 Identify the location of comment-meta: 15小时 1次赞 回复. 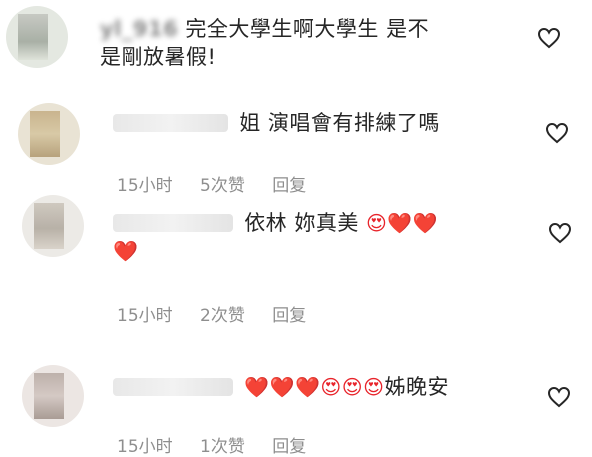
(222, 444).